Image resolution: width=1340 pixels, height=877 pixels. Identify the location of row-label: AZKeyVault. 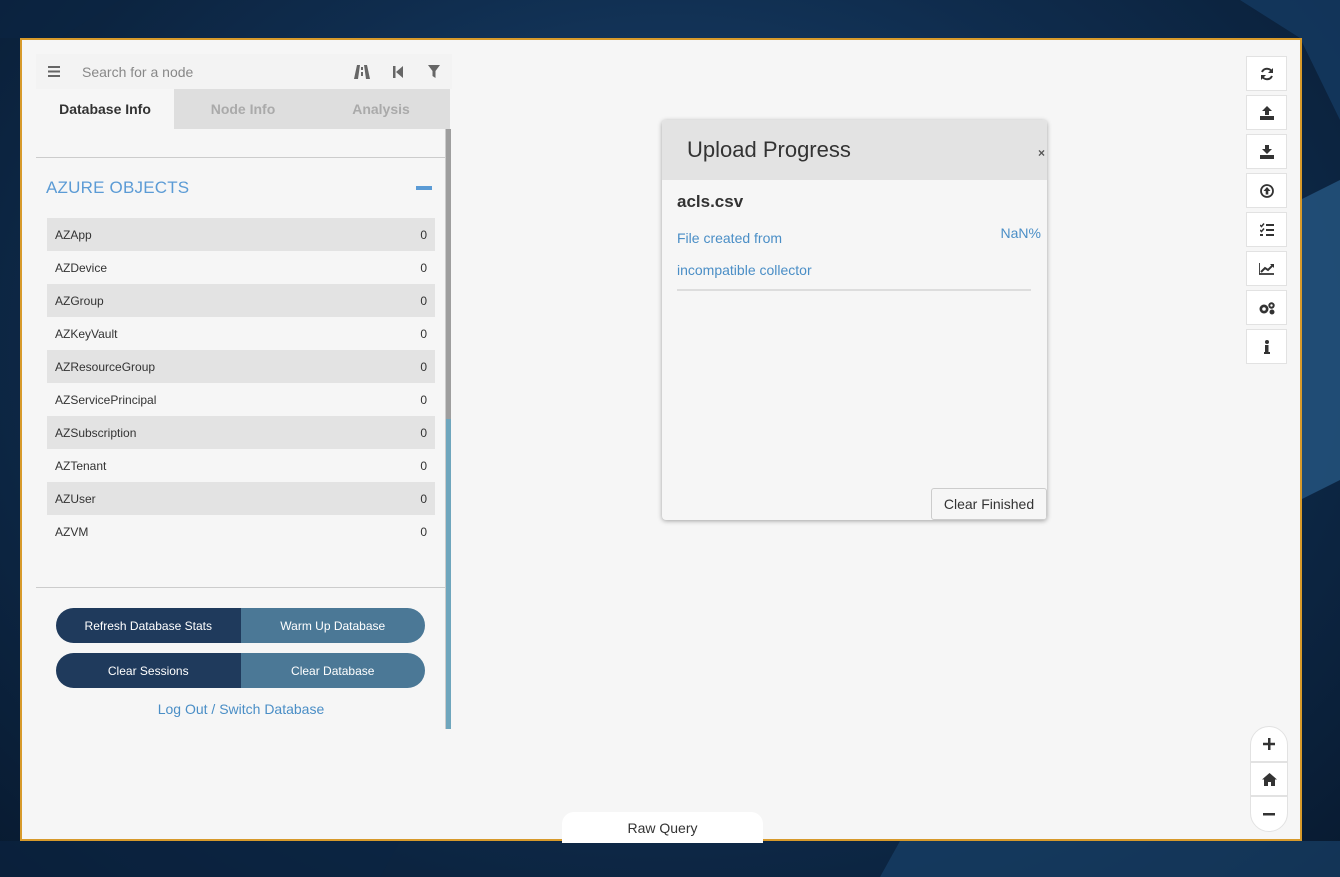
(86, 333).